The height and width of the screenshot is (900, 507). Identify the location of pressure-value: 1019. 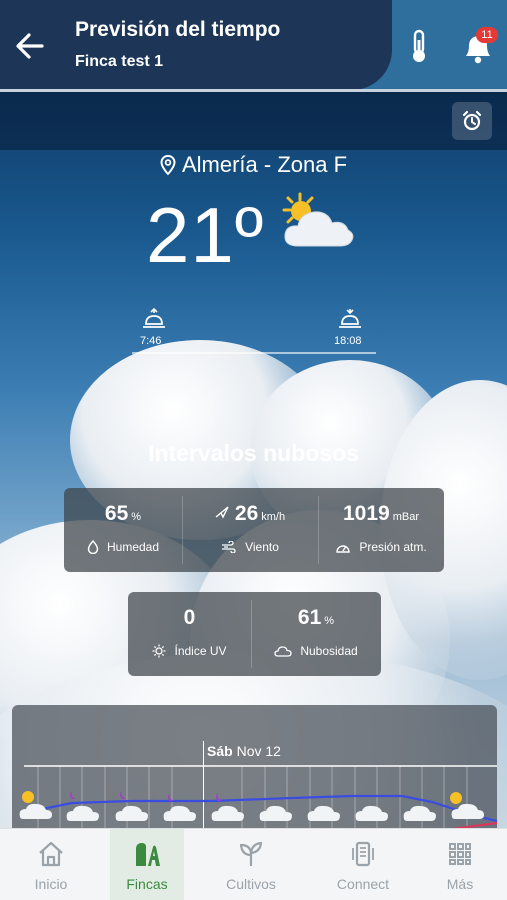
(366, 513).